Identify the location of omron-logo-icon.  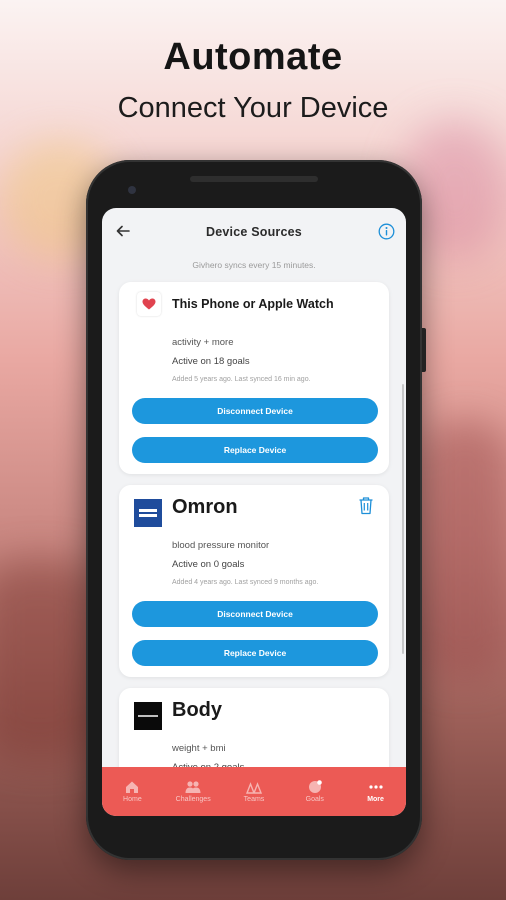
(148, 513).